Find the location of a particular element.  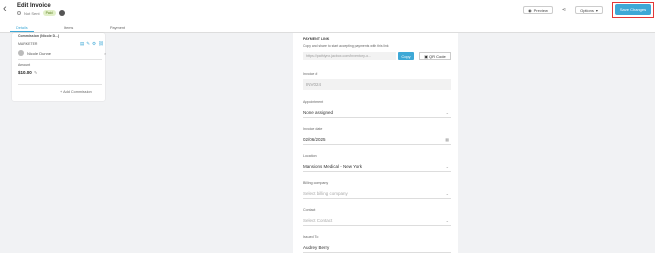

save-changes-button: Save Changes is located at coordinates (633, 9).